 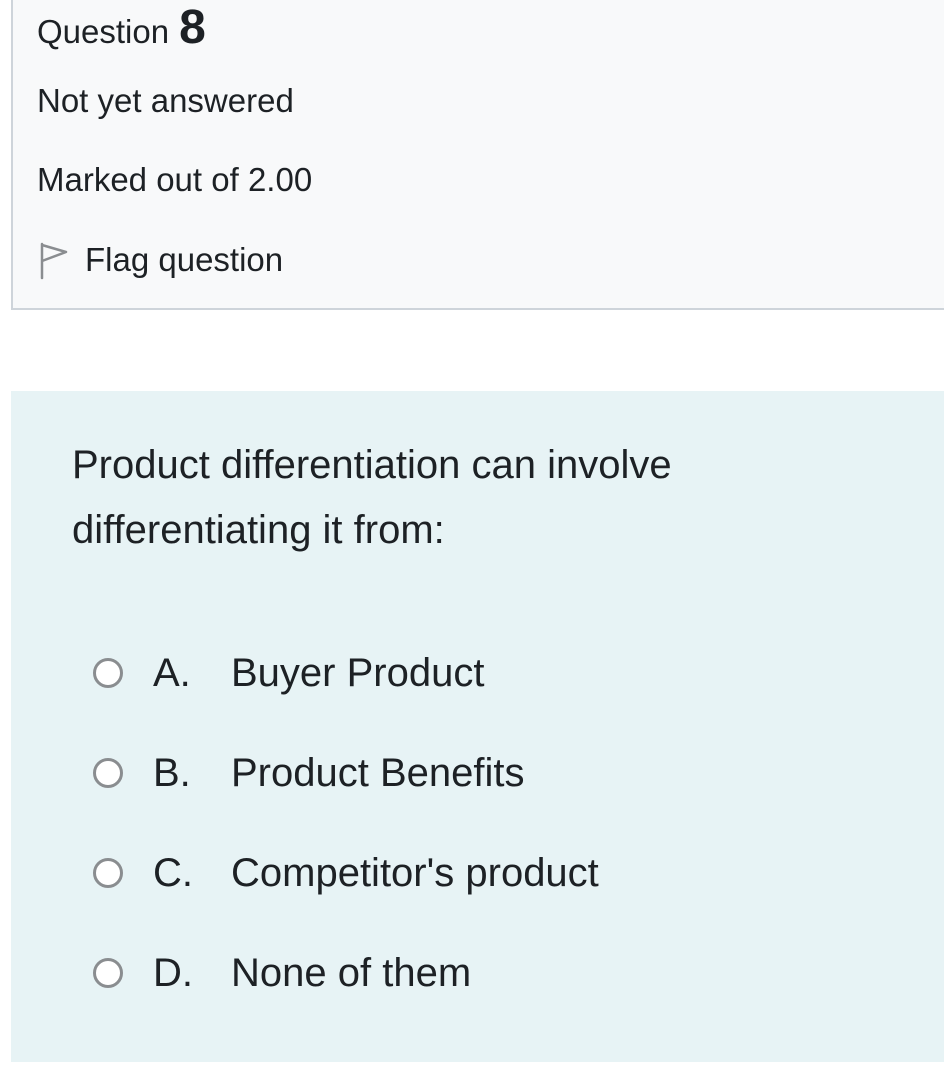 I want to click on answer-text: Competitor's product, so click(x=415, y=872).